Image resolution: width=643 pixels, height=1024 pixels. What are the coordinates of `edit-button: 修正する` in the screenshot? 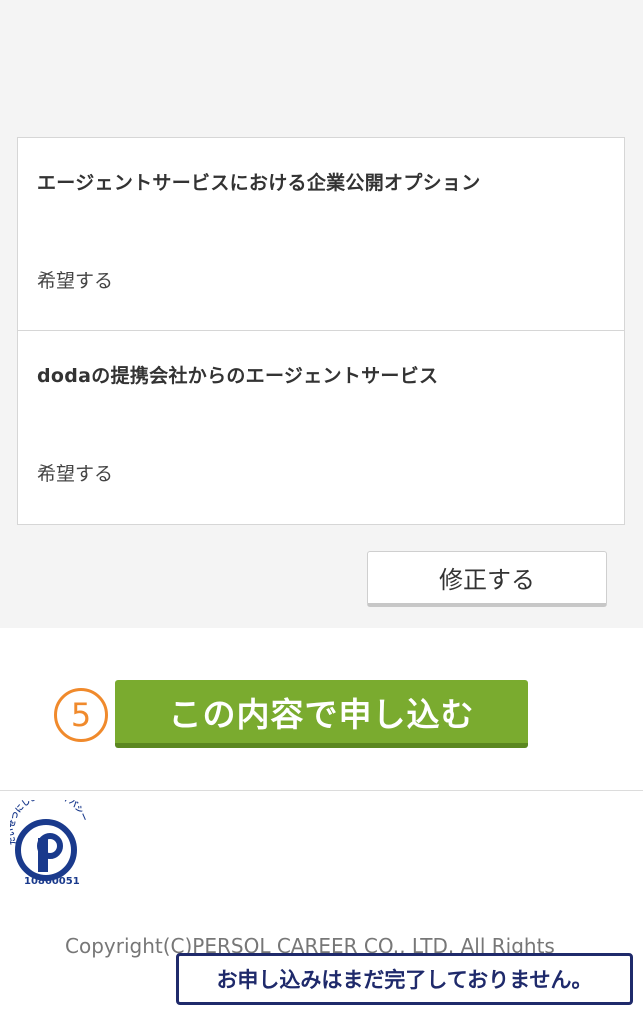 It's located at (487, 579).